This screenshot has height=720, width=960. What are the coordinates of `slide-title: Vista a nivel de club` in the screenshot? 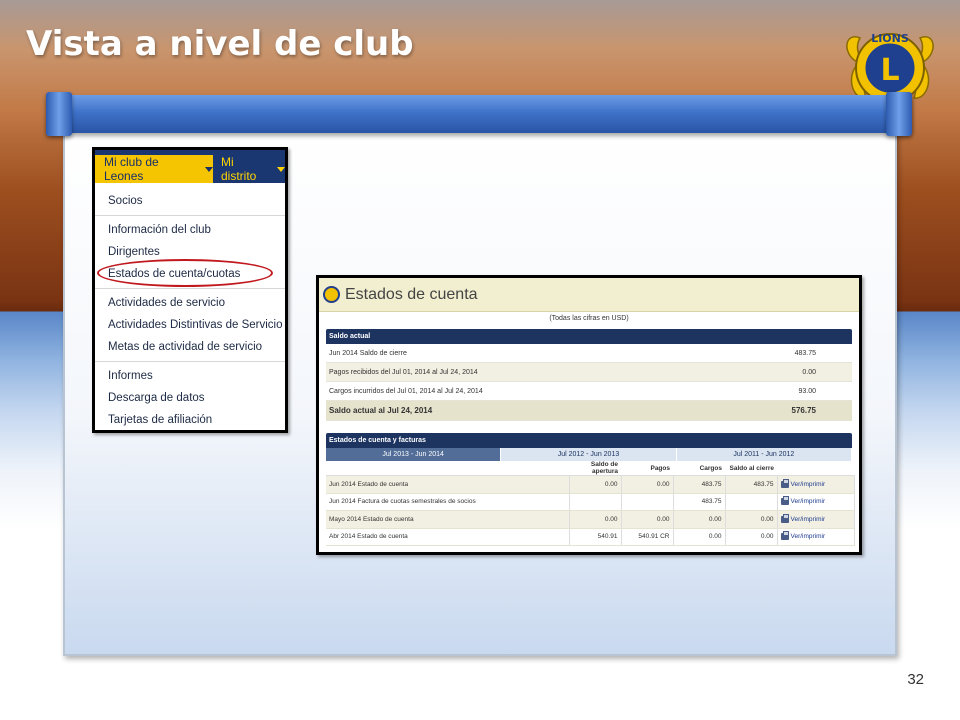 It's located at (220, 44).